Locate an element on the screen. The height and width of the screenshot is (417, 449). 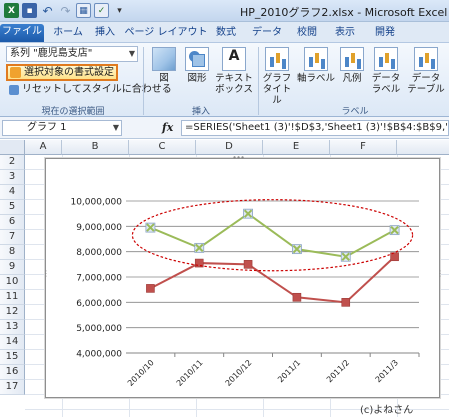
group-label-insert: 挿入 is located at coordinates (200, 112).